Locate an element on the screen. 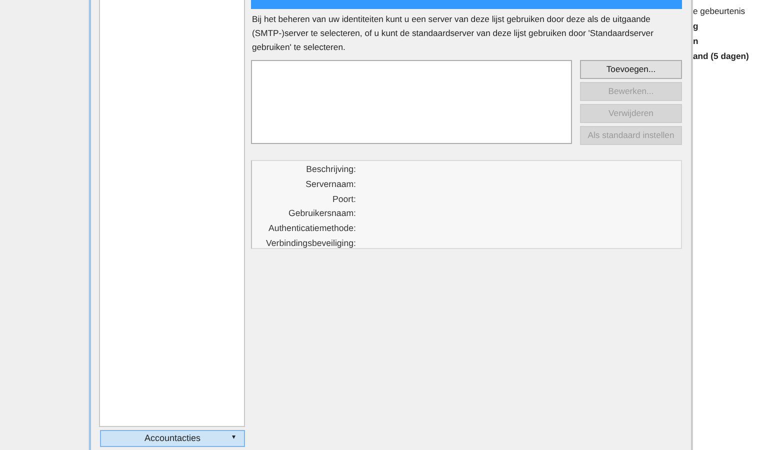  event-text: e gebeurtenis is located at coordinates (719, 11).